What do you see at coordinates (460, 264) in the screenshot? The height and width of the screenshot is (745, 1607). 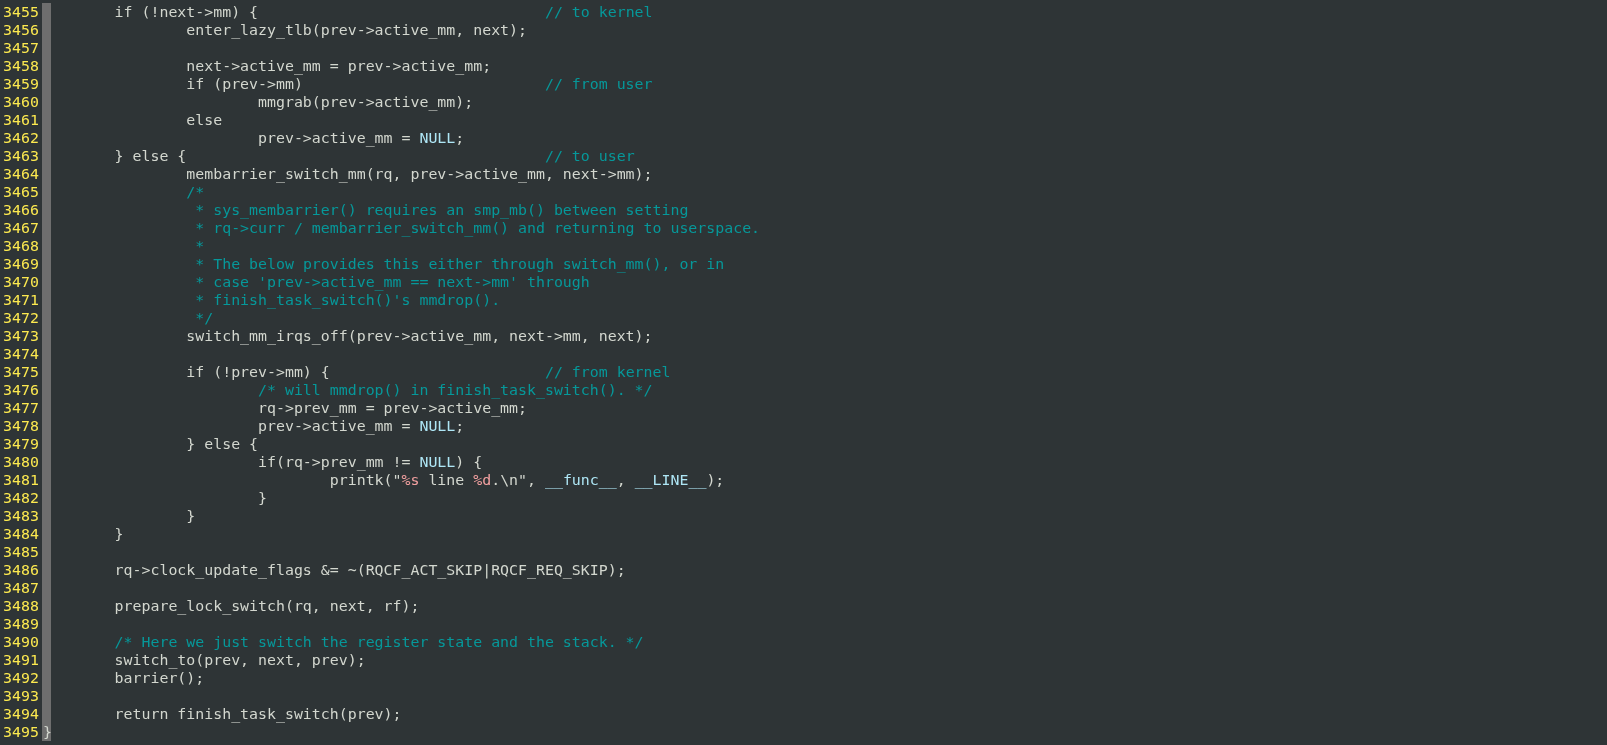 I see `code-comment: * The below provides this either through switch_mm(), or in` at bounding box center [460, 264].